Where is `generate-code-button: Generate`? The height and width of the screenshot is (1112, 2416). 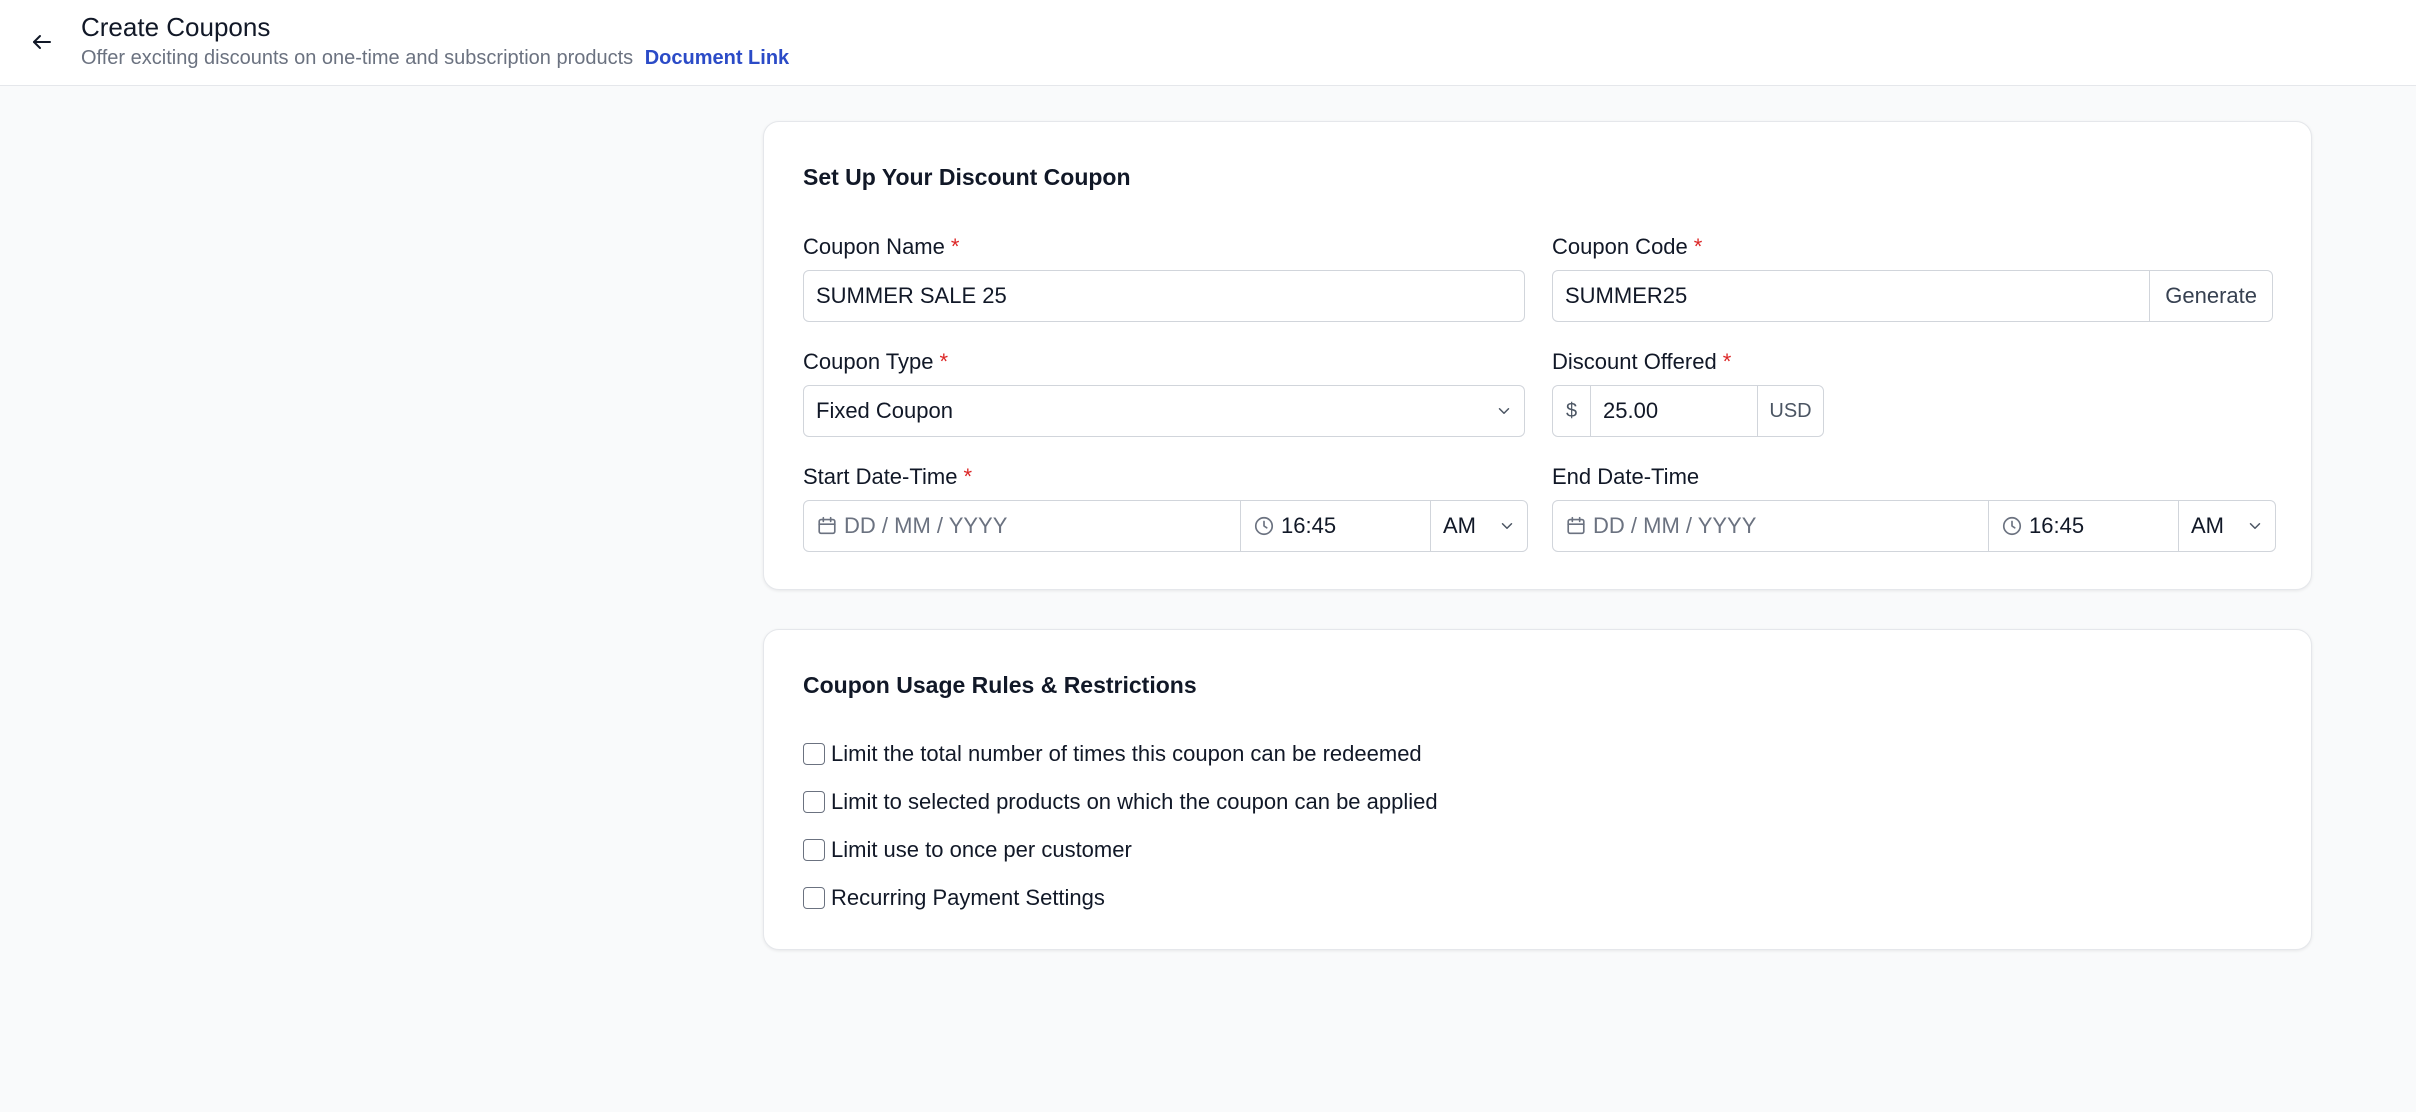 generate-code-button: Generate is located at coordinates (2210, 296).